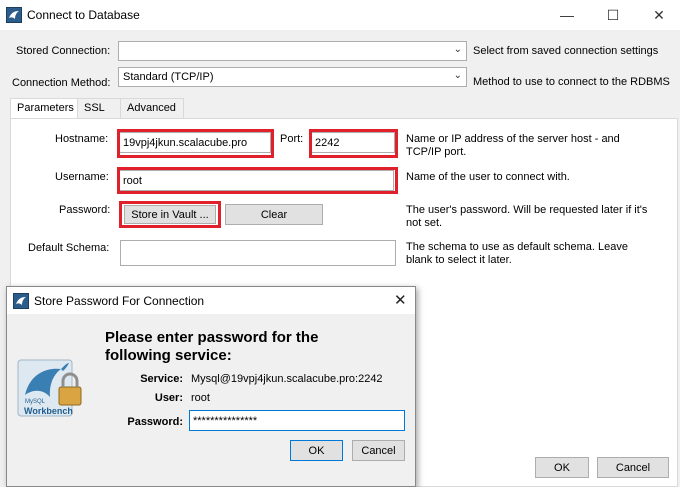  What do you see at coordinates (119, 301) in the screenshot?
I see `dialog-title: Store Password For Connection` at bounding box center [119, 301].